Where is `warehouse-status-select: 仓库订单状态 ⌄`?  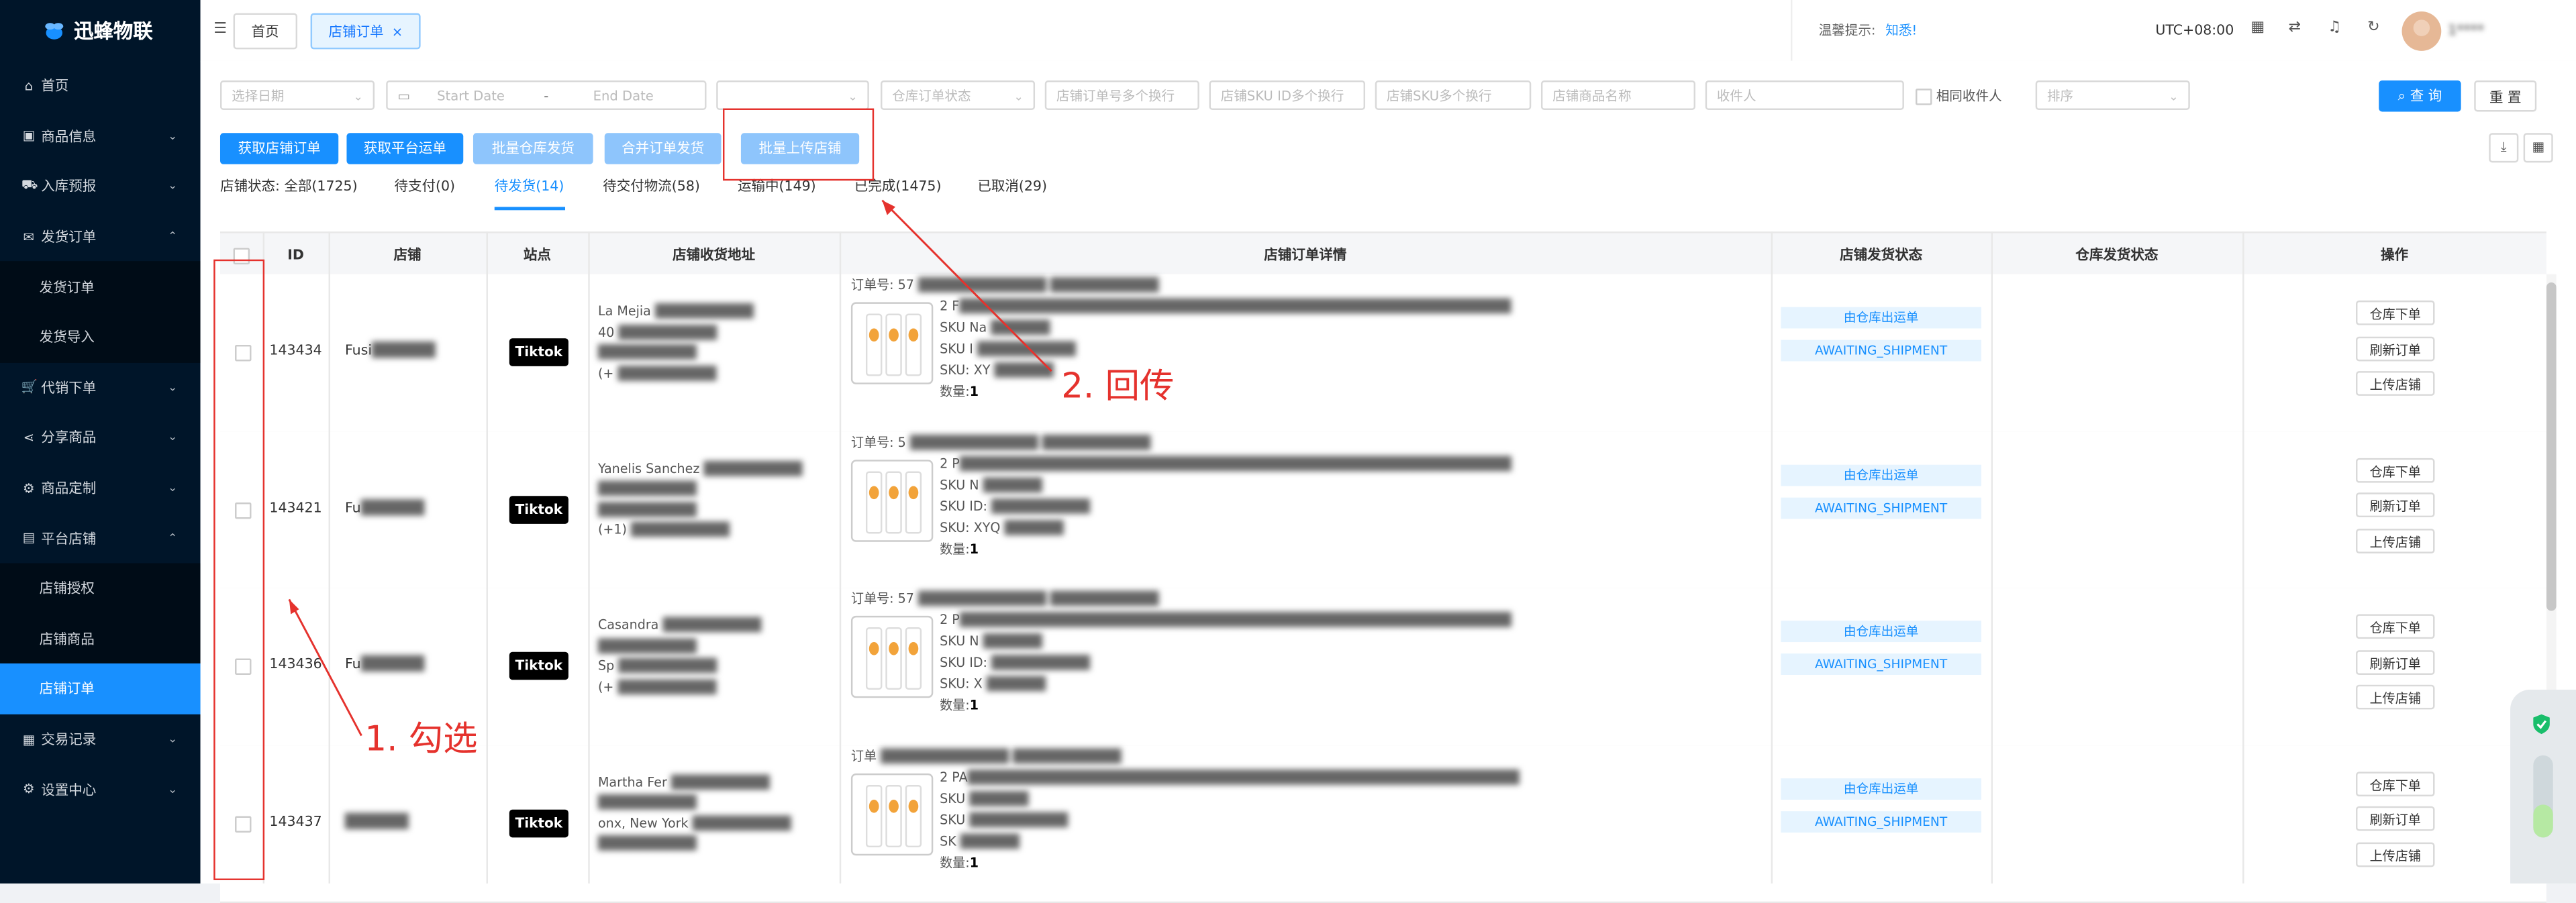 warehouse-status-select: 仓库订单状态 ⌄ is located at coordinates (958, 95).